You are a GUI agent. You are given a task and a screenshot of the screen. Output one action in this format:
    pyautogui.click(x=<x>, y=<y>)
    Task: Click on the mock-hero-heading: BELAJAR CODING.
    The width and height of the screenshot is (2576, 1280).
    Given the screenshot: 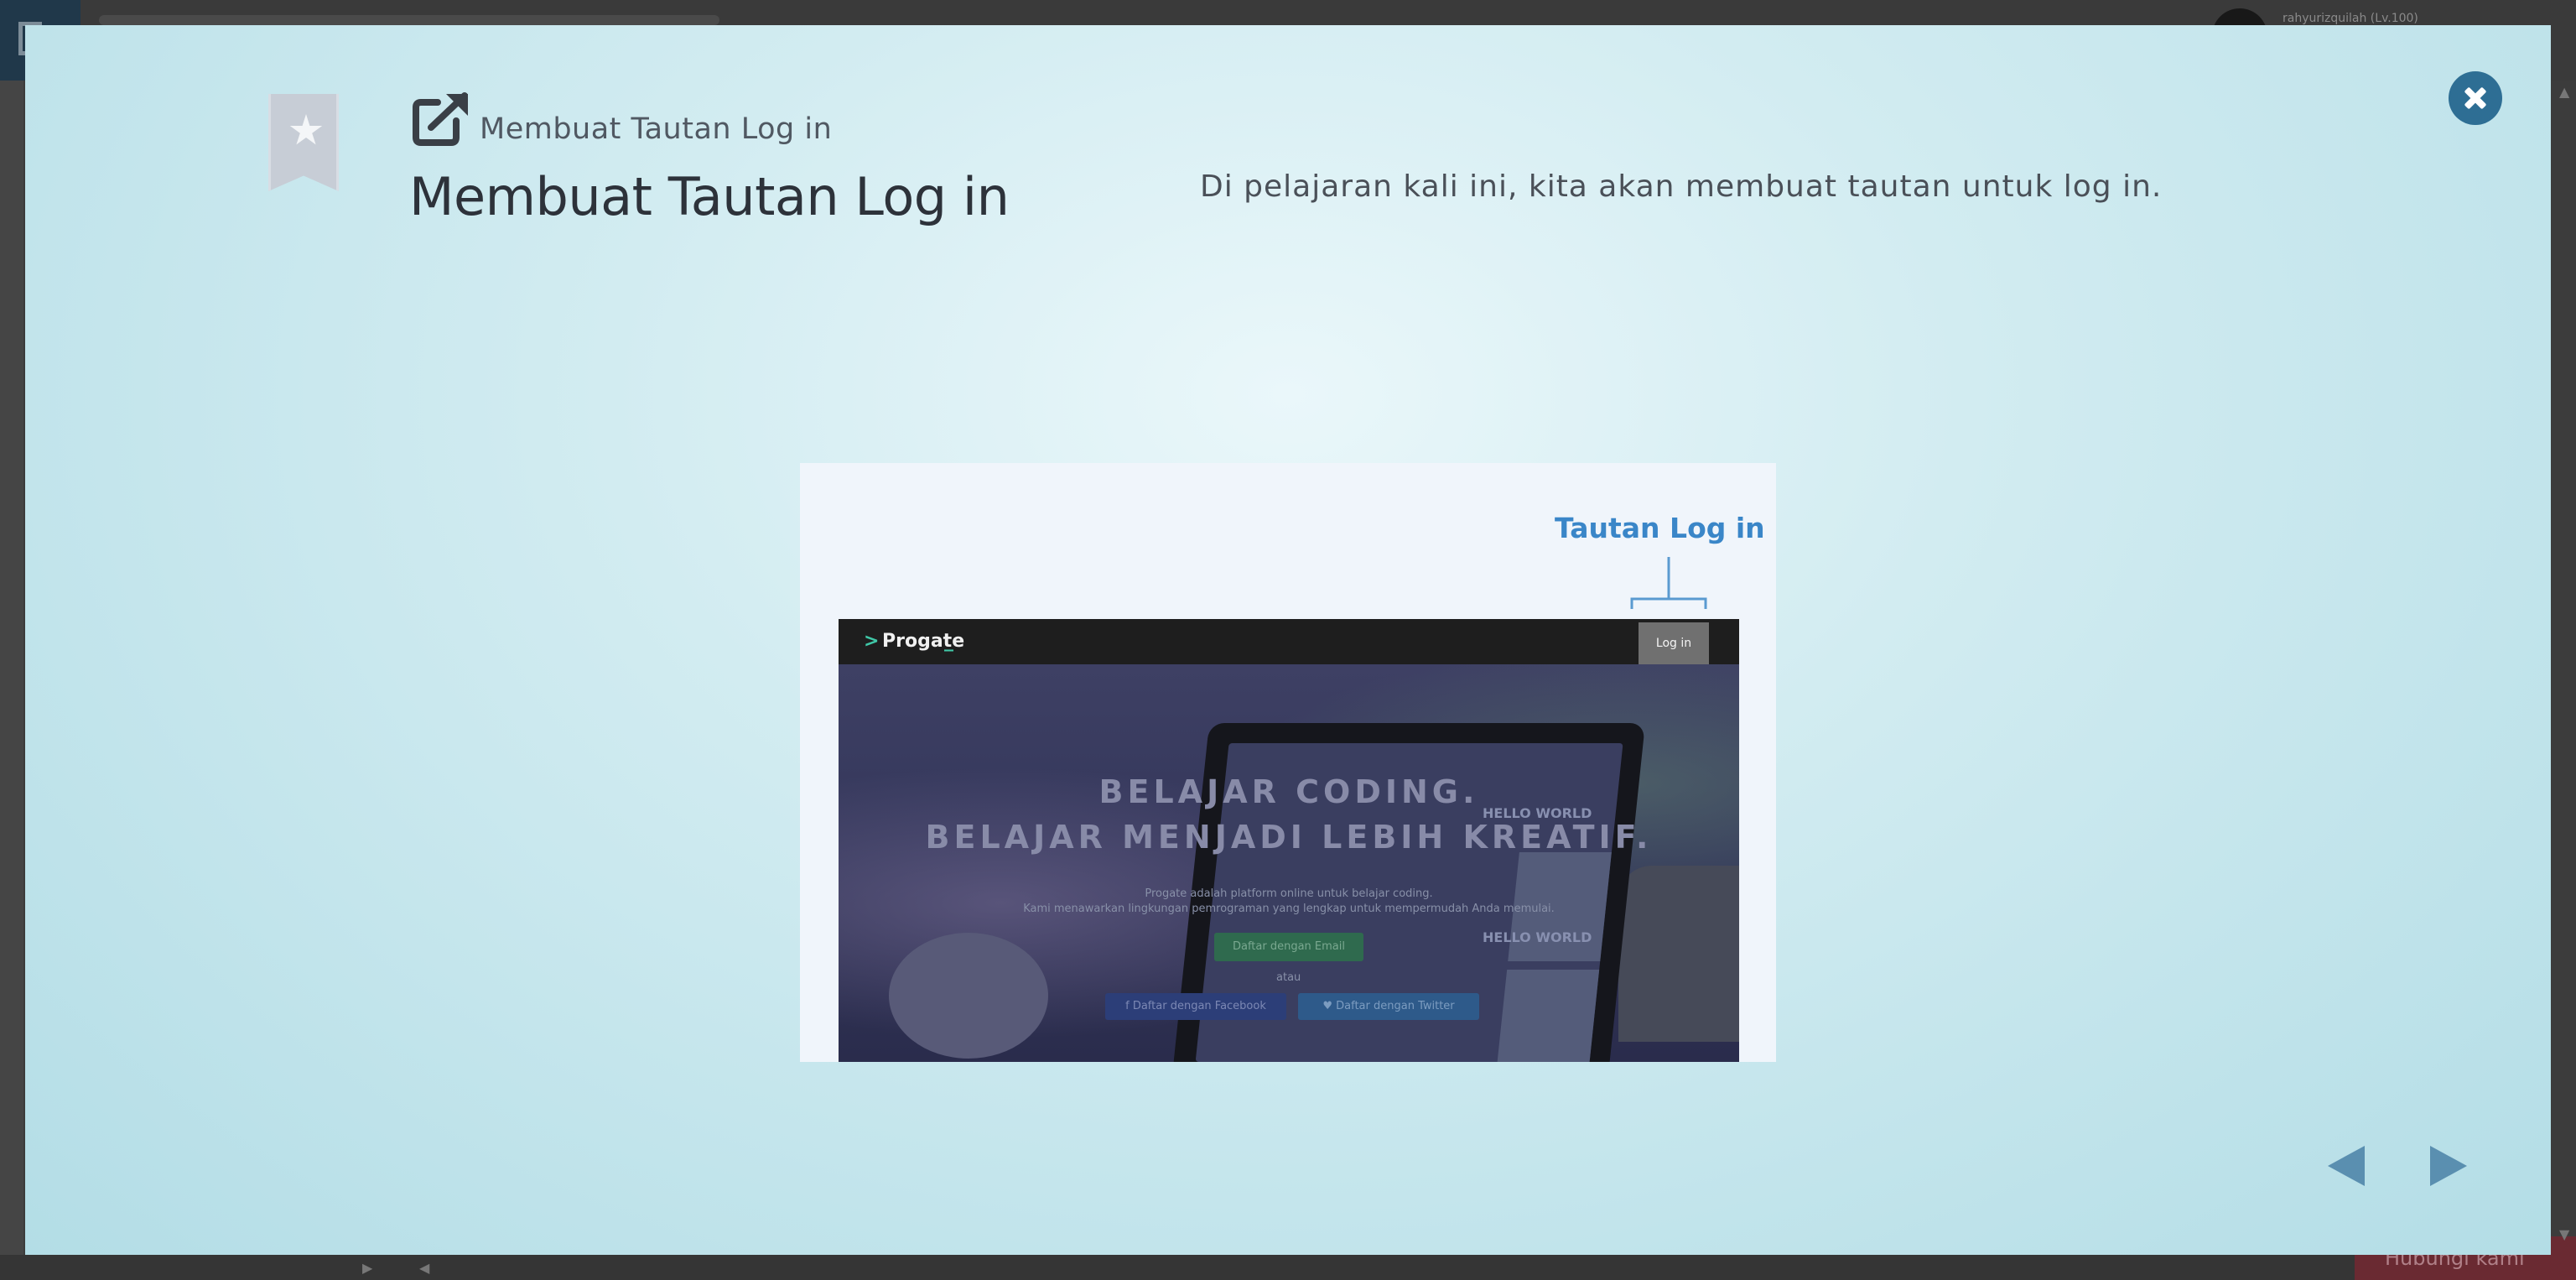 What is the action you would take?
    pyautogui.click(x=1288, y=791)
    